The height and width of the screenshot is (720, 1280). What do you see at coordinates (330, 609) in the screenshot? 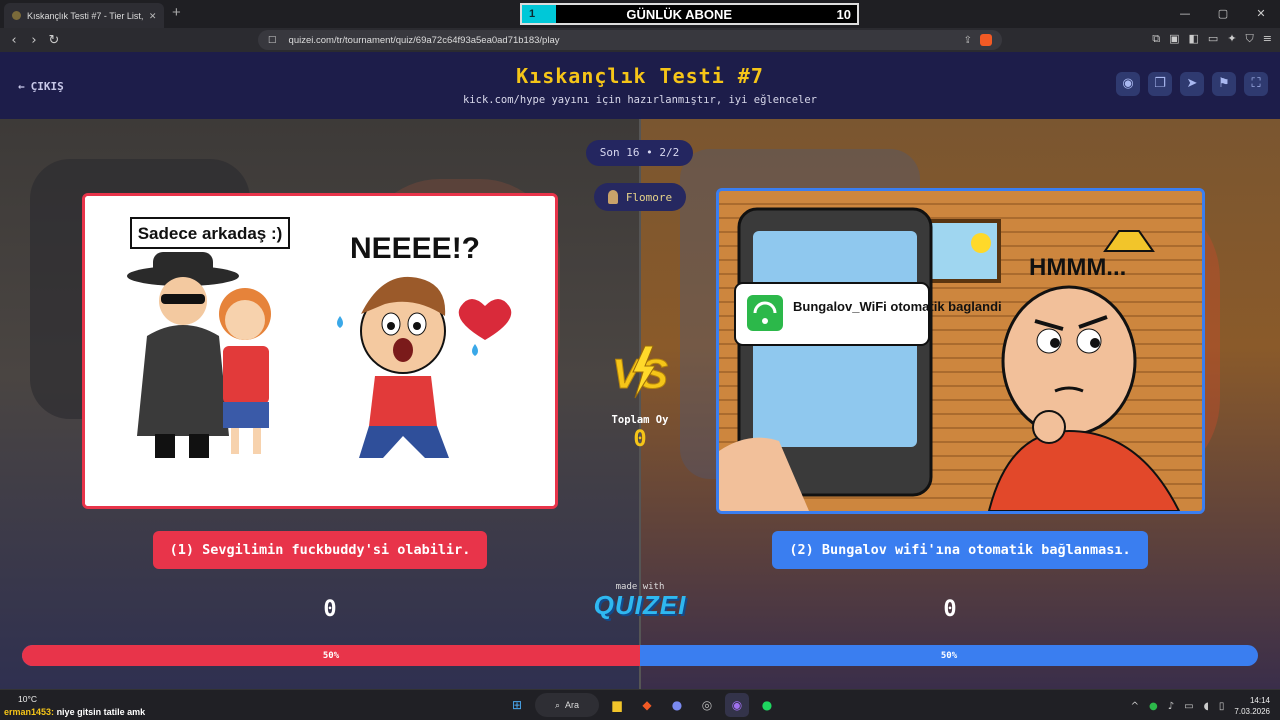
I see `option-1-score: 0` at bounding box center [330, 609].